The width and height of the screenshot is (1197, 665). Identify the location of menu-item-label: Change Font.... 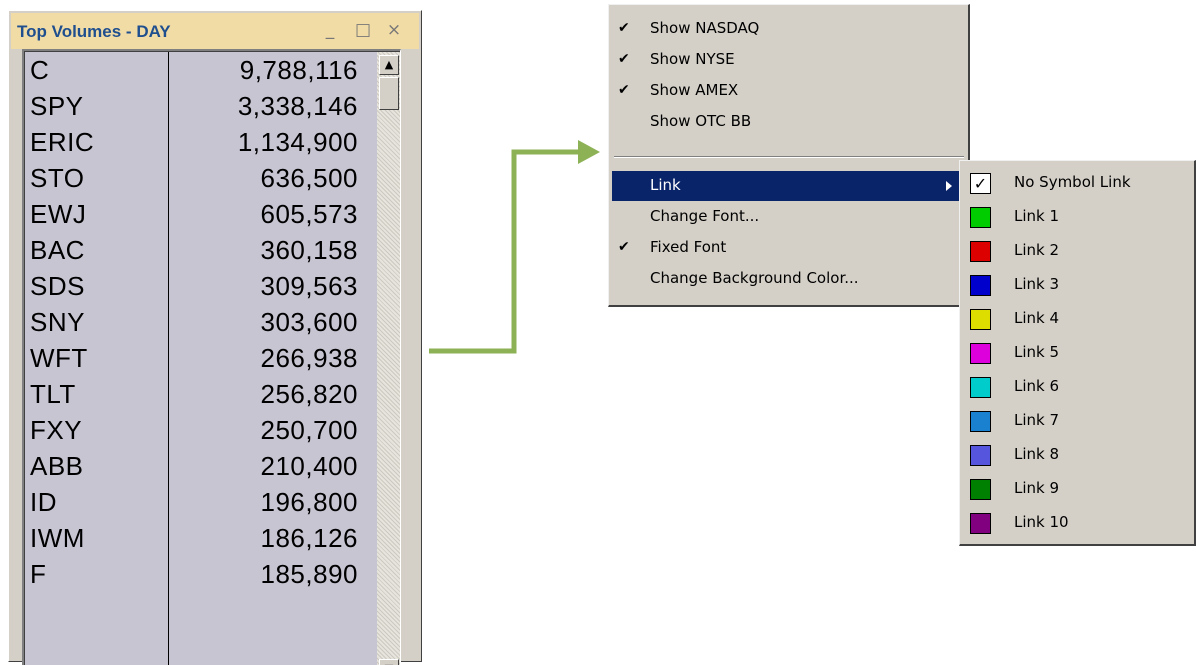
(705, 216).